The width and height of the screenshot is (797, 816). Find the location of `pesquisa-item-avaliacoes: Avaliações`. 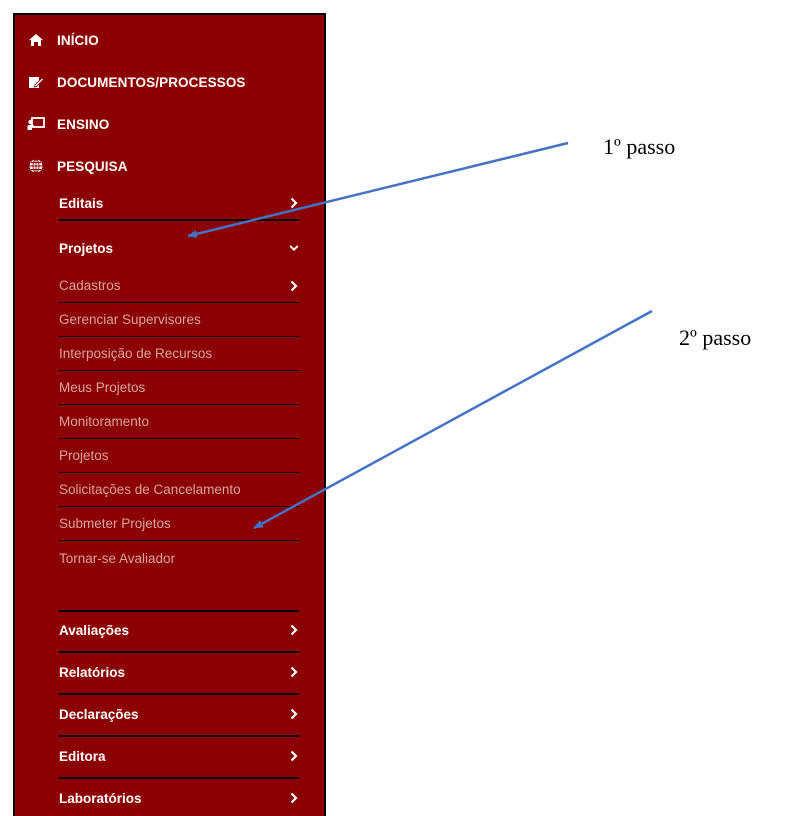

pesquisa-item-avaliacoes: Avaliações is located at coordinates (179, 629).